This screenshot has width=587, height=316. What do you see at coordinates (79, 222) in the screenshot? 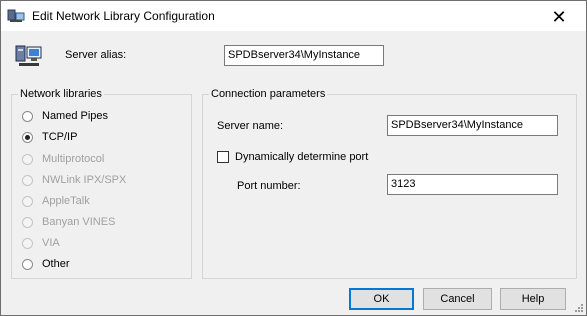
I see `radio-label: Banyan VINES` at bounding box center [79, 222].